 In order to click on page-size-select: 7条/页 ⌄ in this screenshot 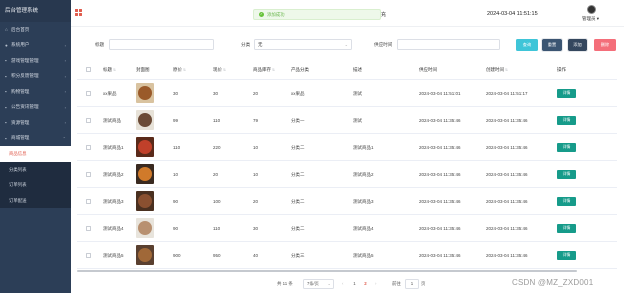, I will do `click(318, 284)`.